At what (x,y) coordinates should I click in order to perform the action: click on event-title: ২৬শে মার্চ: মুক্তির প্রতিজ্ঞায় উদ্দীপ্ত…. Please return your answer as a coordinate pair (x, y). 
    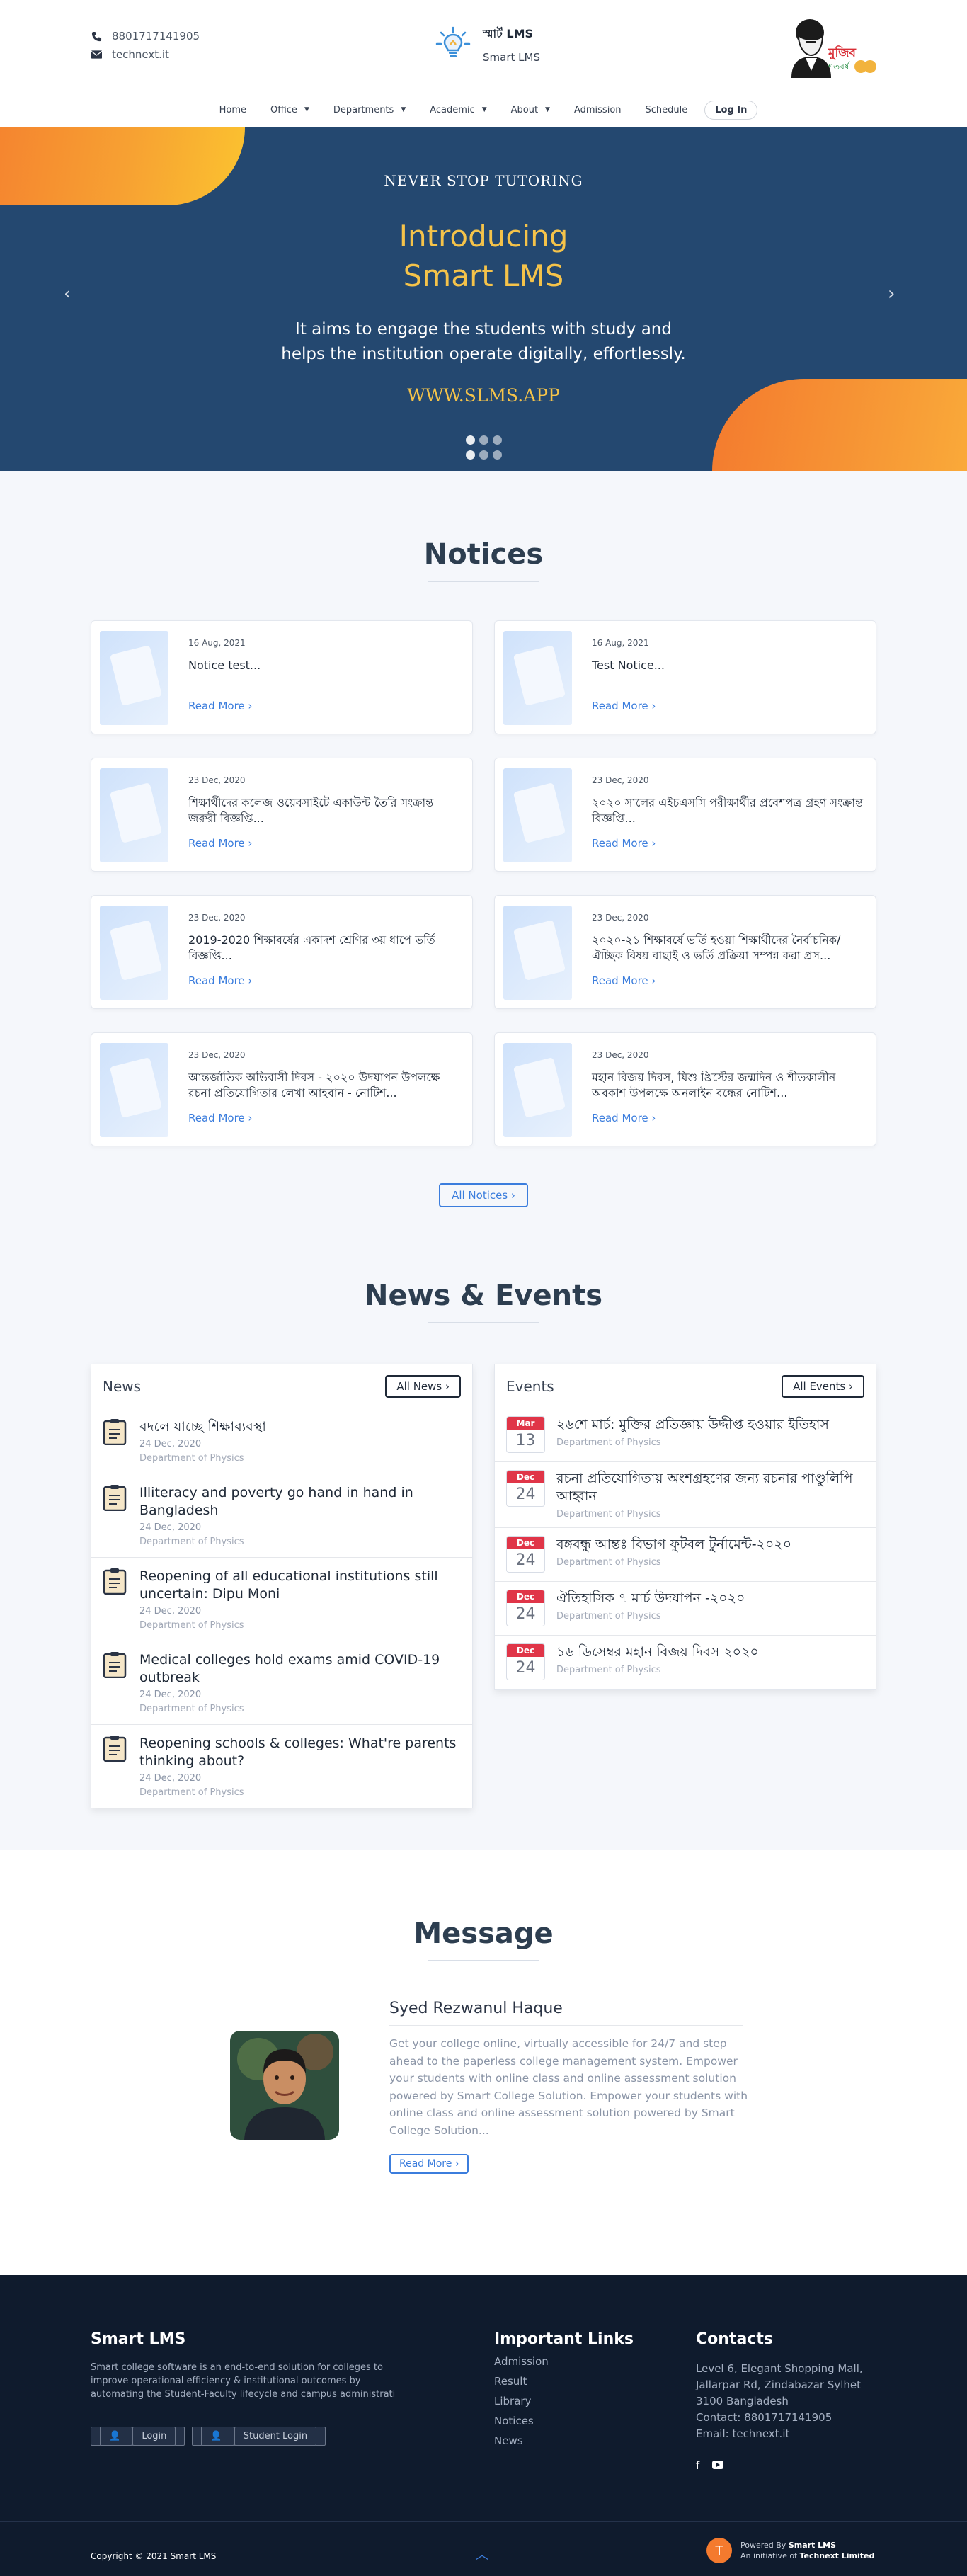
    Looking at the image, I should click on (692, 1424).